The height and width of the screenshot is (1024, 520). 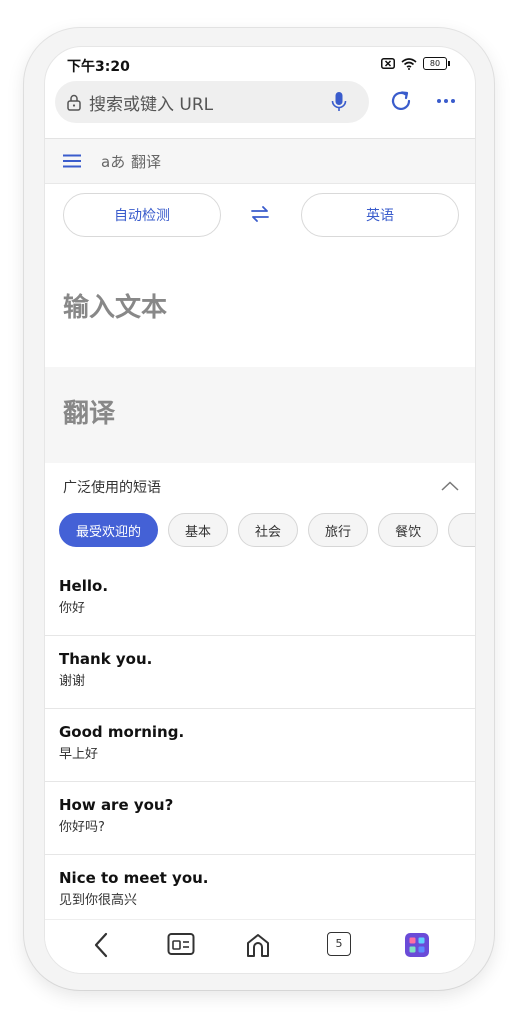 I want to click on list-item: How are you? 你好吗?, so click(x=260, y=818).